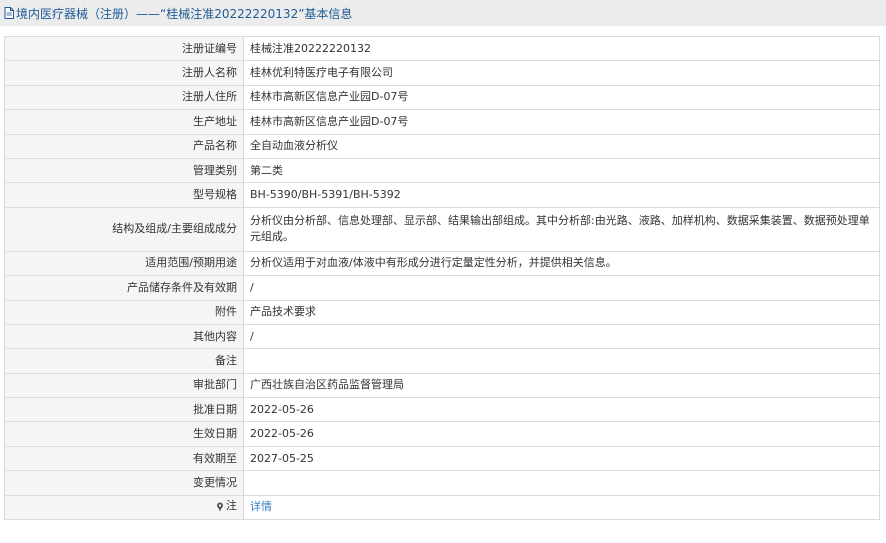 The width and height of the screenshot is (886, 543). I want to click on row-value: 分析仪适用于对血液/体液中有形成分进行定量定性分析，并提供相关信息。, so click(561, 263).